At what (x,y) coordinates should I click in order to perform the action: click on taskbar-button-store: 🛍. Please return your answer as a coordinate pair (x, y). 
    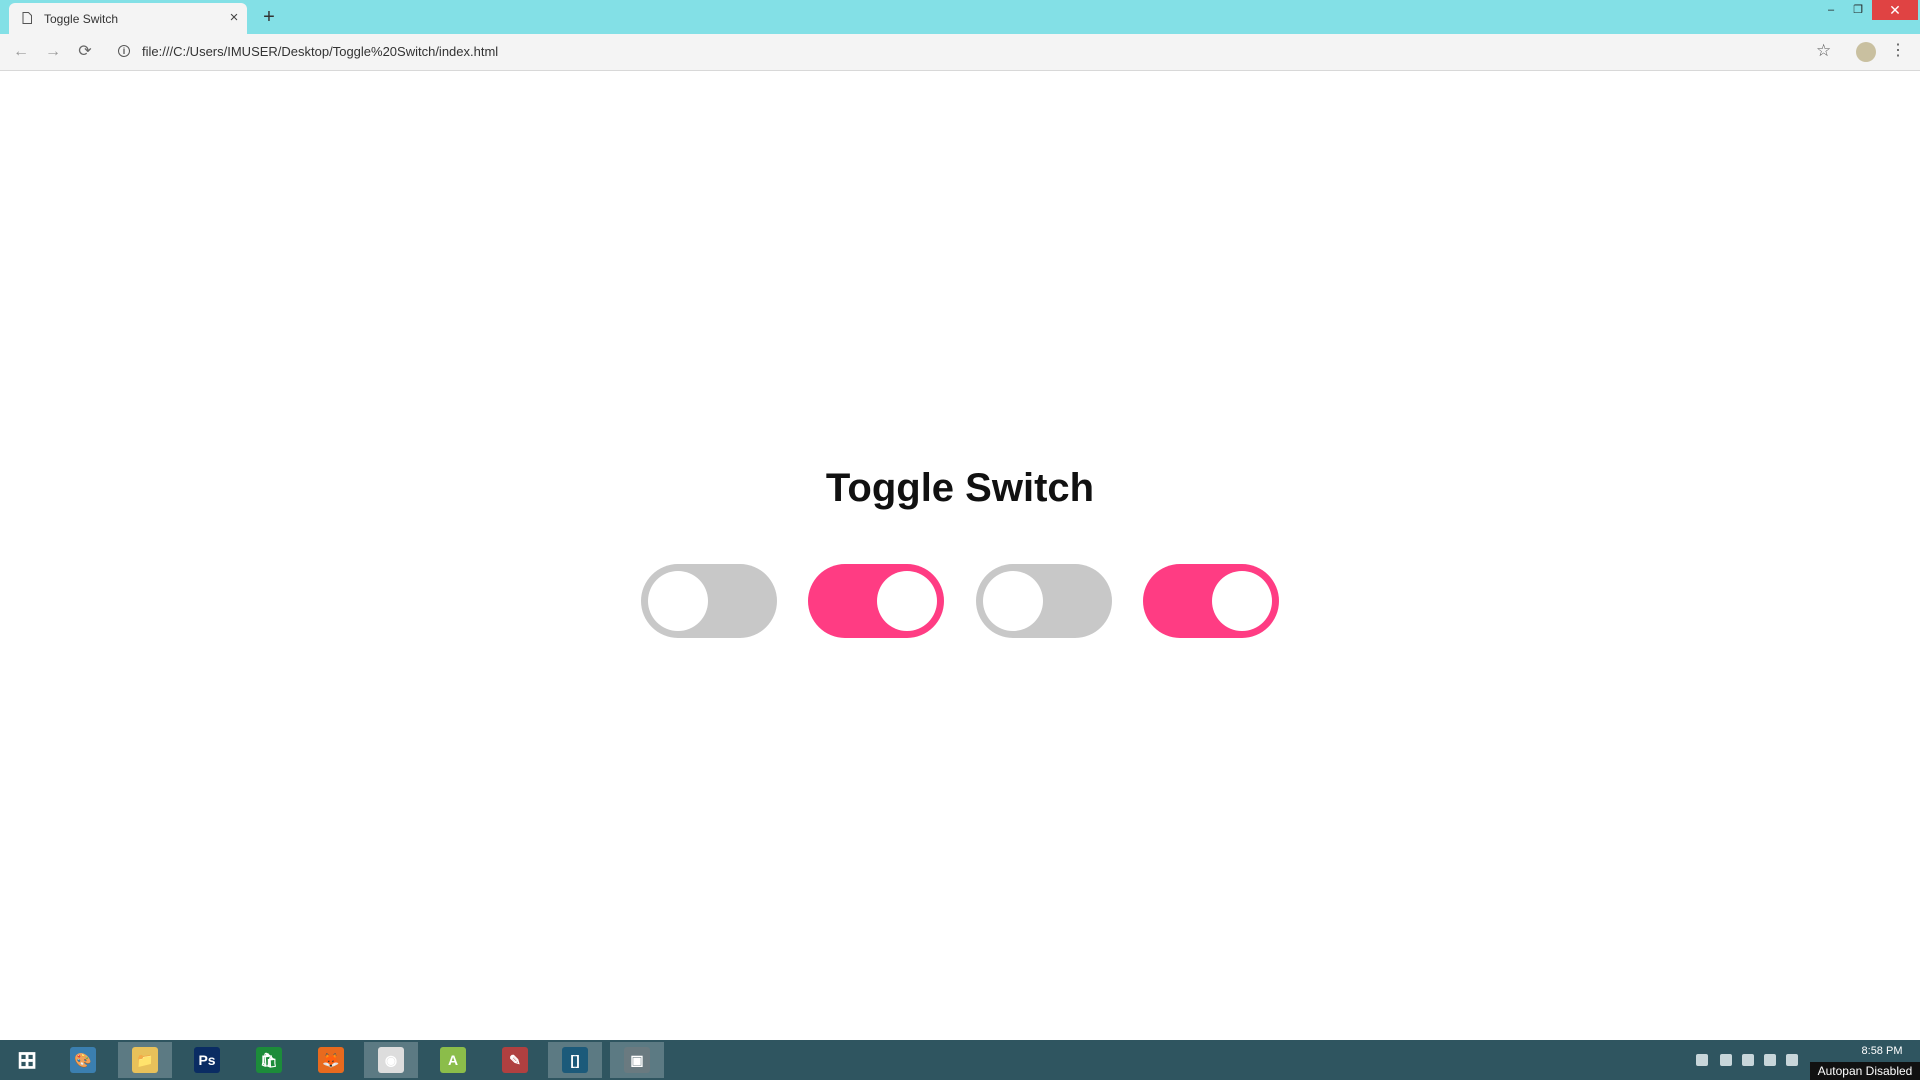
    Looking at the image, I should click on (269, 1060).